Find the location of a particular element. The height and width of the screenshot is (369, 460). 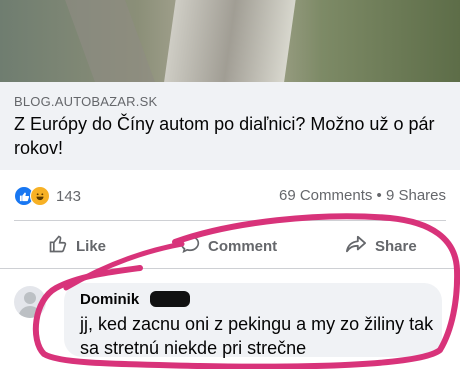

avatar is located at coordinates (30, 302).